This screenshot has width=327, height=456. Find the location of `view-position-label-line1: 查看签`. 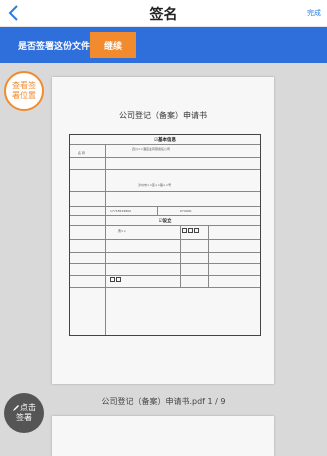

view-position-label-line1: 查看签 is located at coordinates (24, 85).